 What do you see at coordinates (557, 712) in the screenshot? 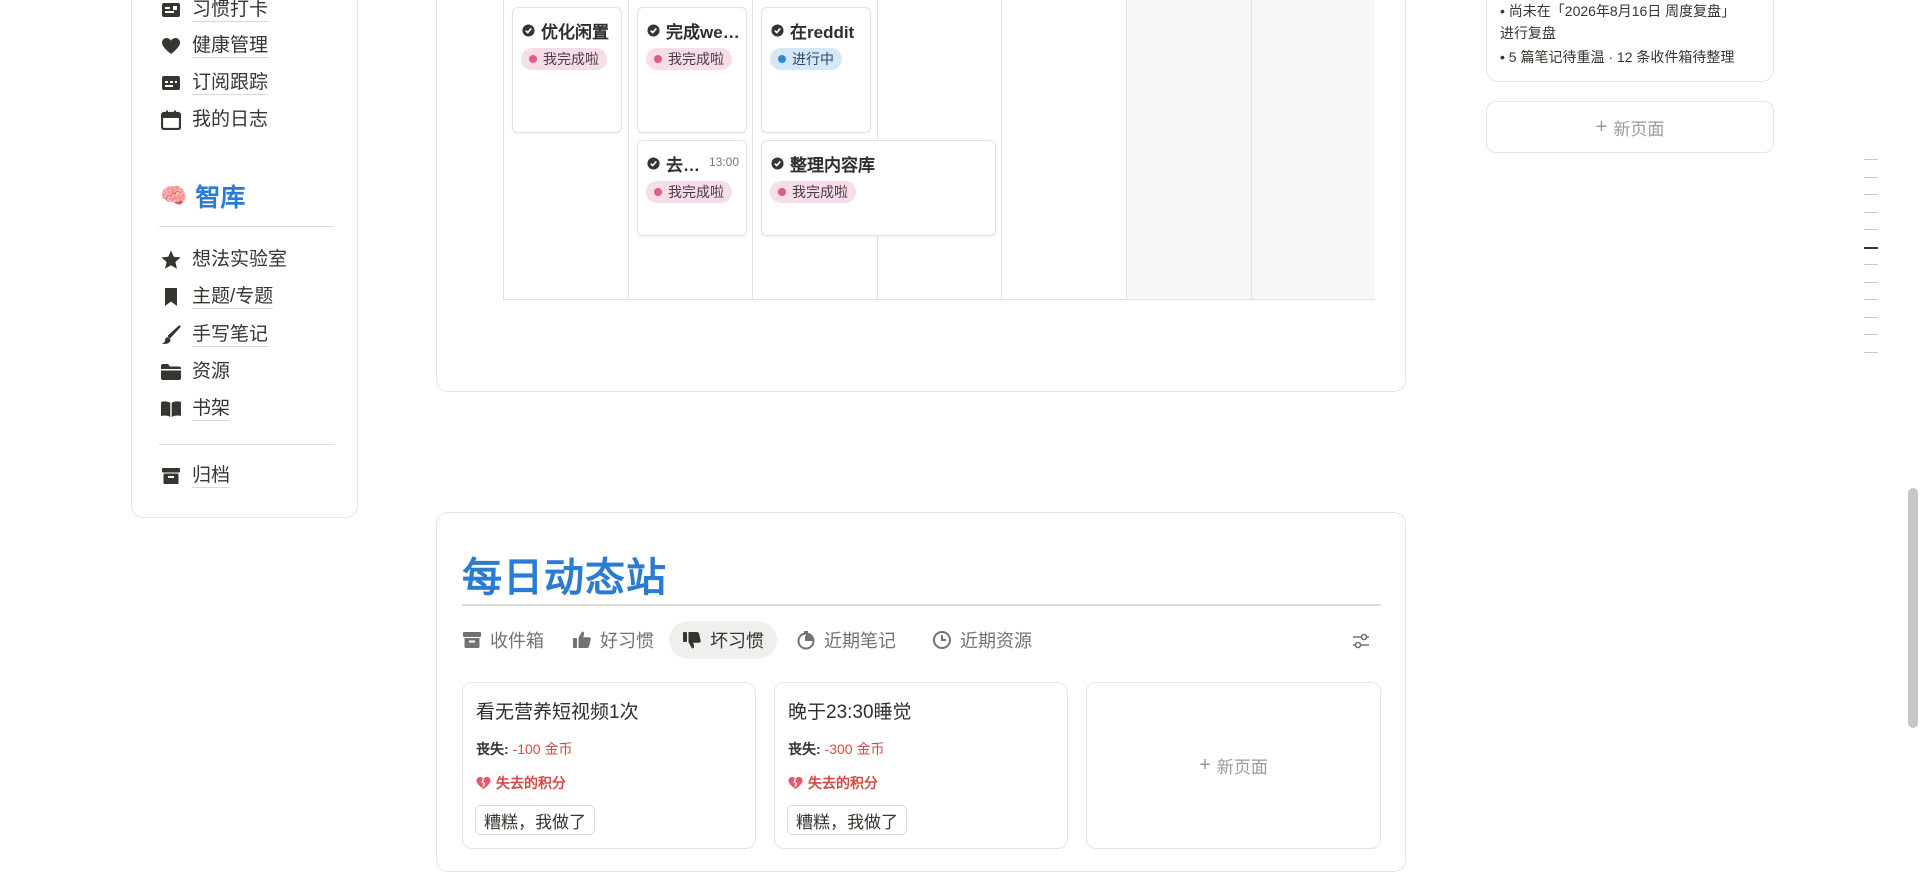
I see `habit-title: 看无营养短视频1次` at bounding box center [557, 712].